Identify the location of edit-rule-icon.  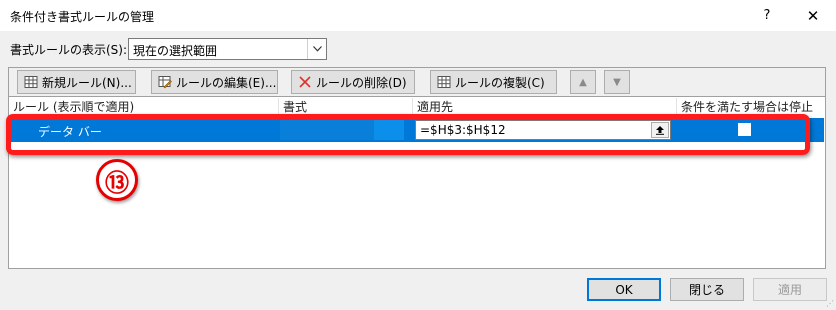
(165, 82).